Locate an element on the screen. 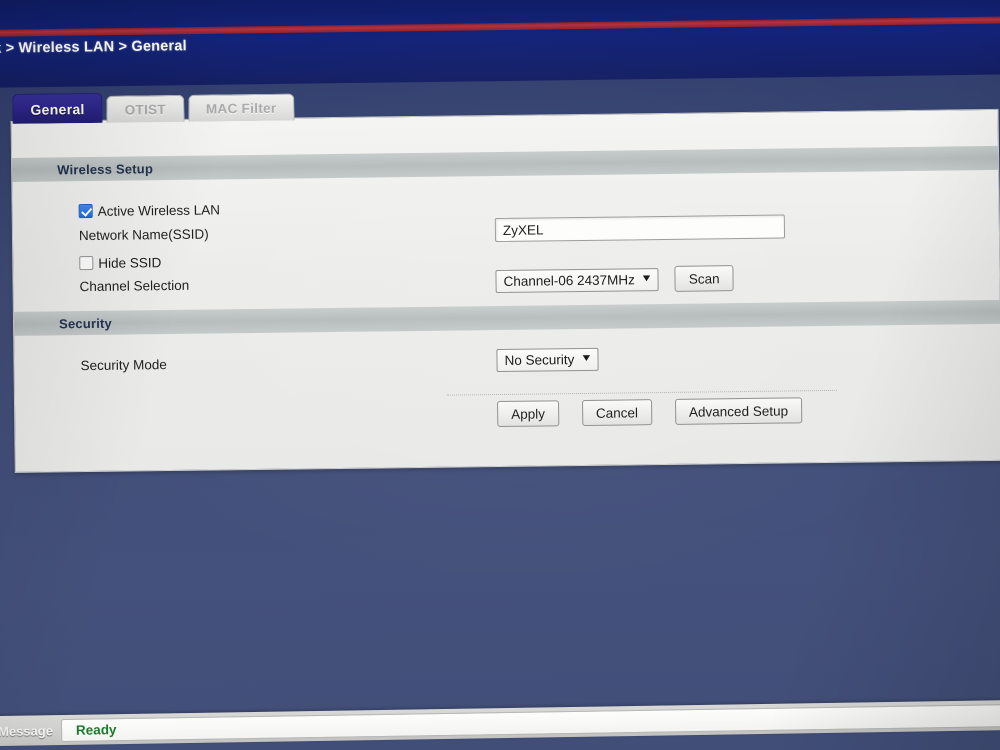  scan-button-label: Scan is located at coordinates (704, 278).